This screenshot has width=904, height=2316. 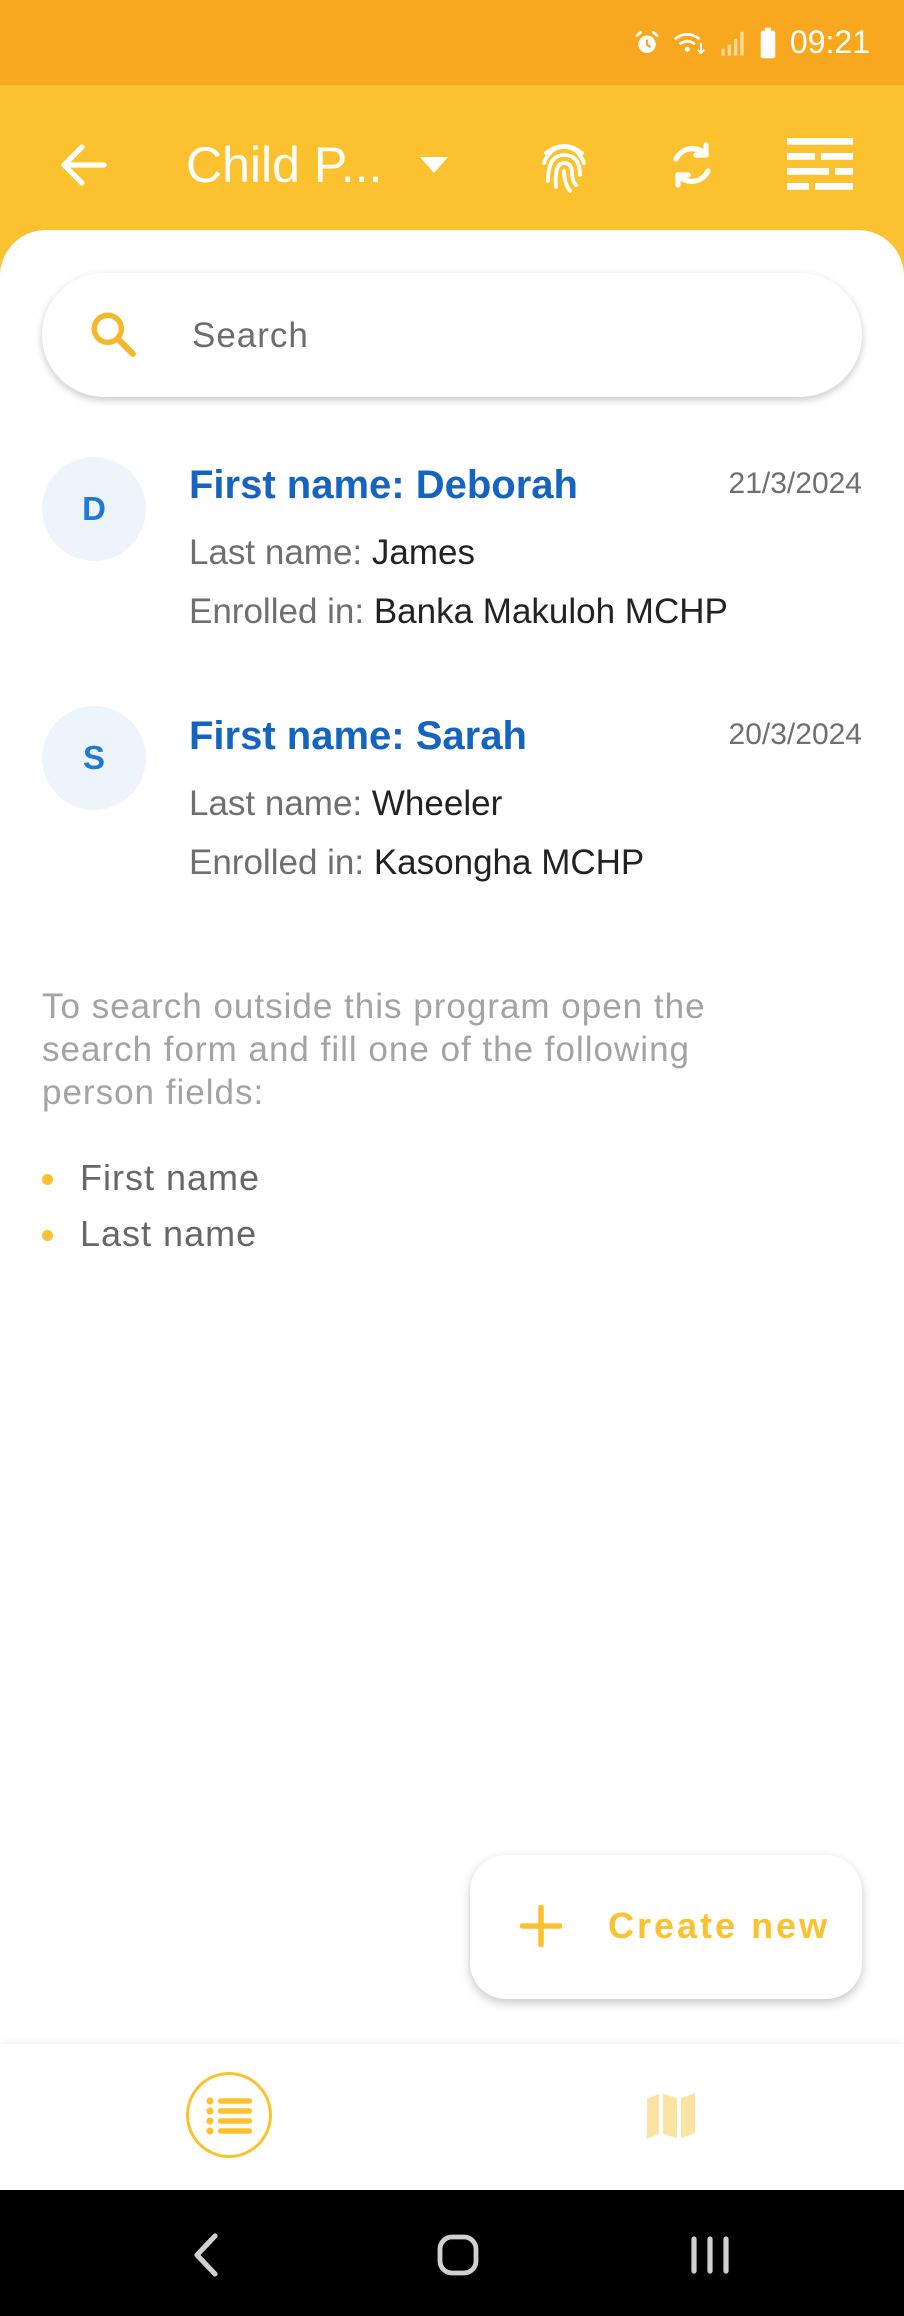 I want to click on record-last-name-row: Last name: Wheeler, so click(x=345, y=804).